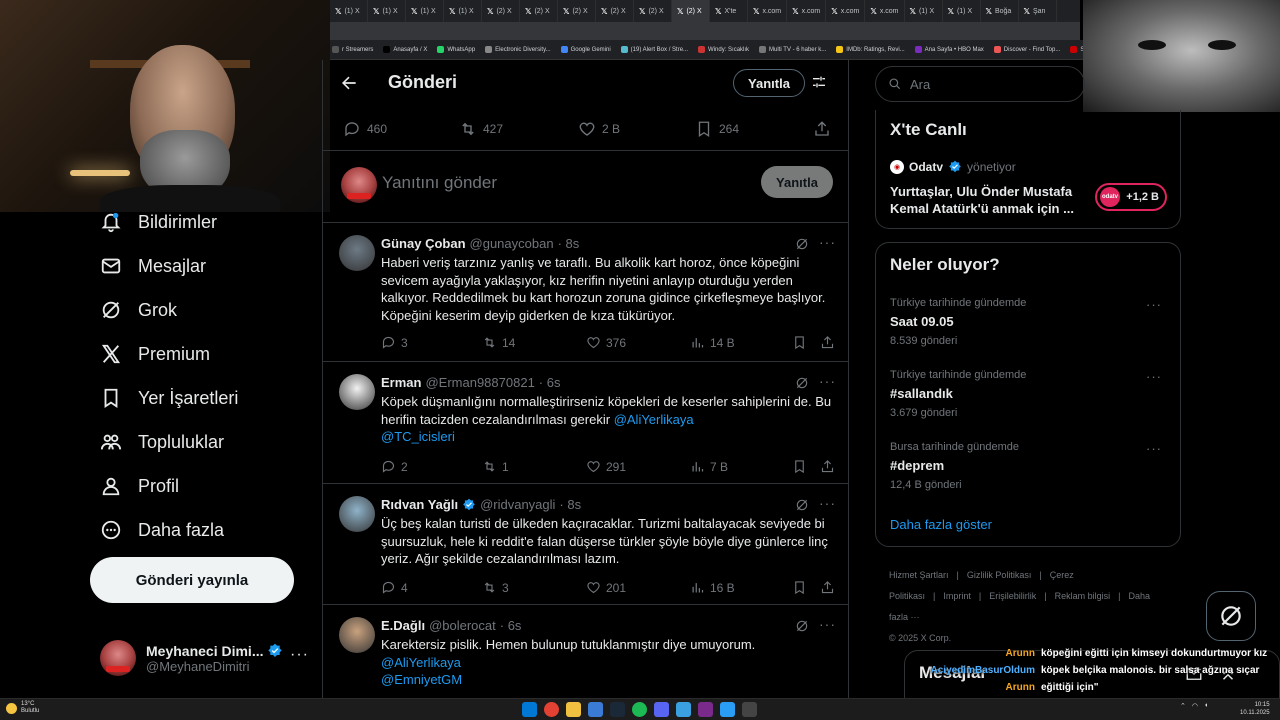 The width and height of the screenshot is (1280, 720). What do you see at coordinates (606, 466) in the screenshot?
I see `like-action: 291` at bounding box center [606, 466].